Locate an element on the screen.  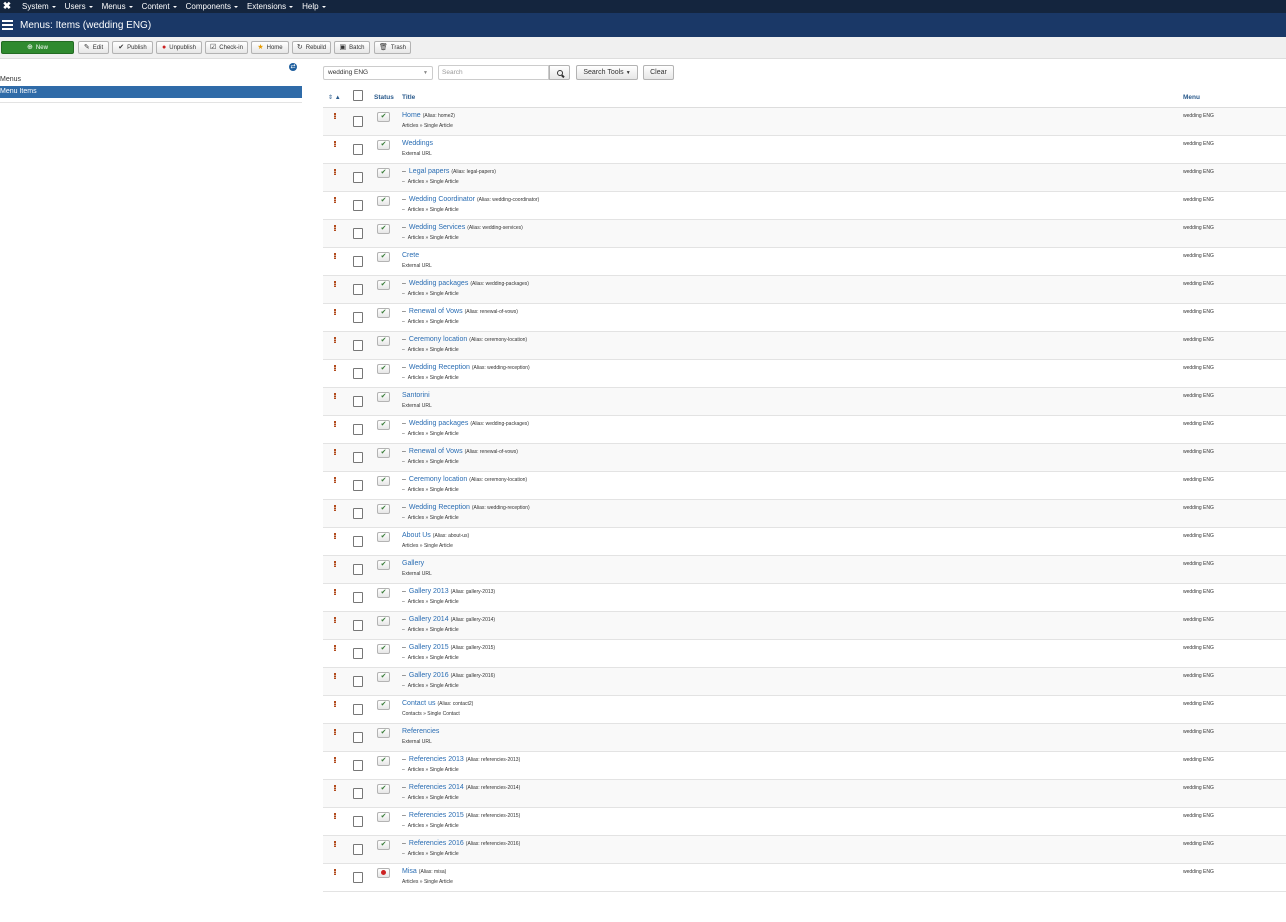
item-title-link: Contact us is located at coordinates (418, 703).